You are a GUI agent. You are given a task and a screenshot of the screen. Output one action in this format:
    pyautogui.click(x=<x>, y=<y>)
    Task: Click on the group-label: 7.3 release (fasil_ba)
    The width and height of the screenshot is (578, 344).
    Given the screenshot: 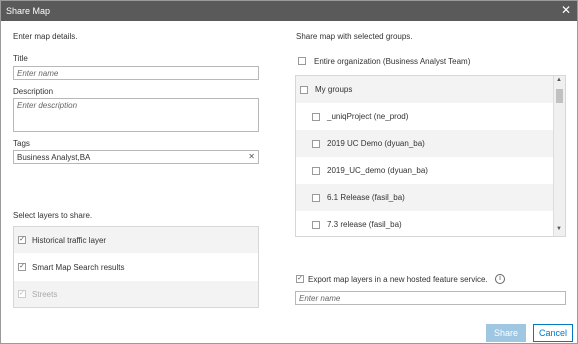 What is the action you would take?
    pyautogui.click(x=364, y=224)
    